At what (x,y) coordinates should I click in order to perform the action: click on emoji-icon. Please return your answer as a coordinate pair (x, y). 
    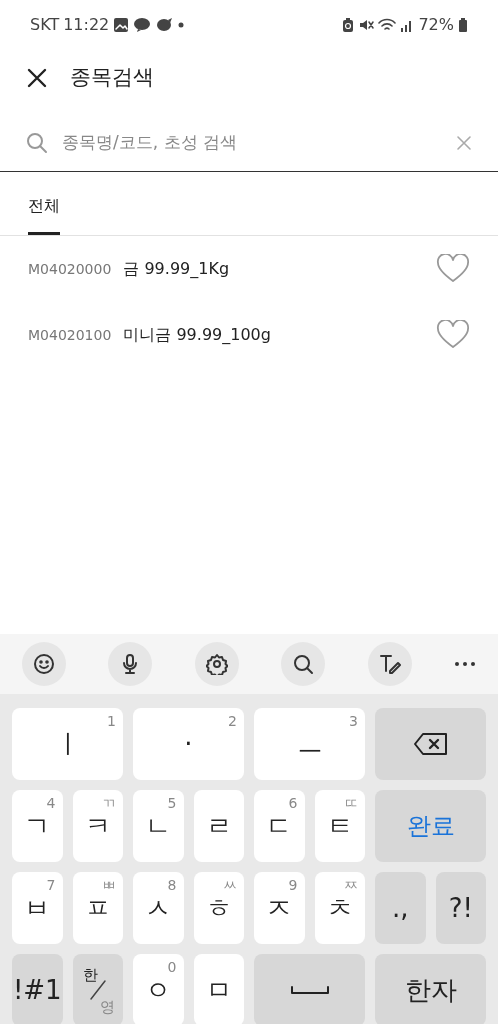
    Looking at the image, I should click on (44, 664).